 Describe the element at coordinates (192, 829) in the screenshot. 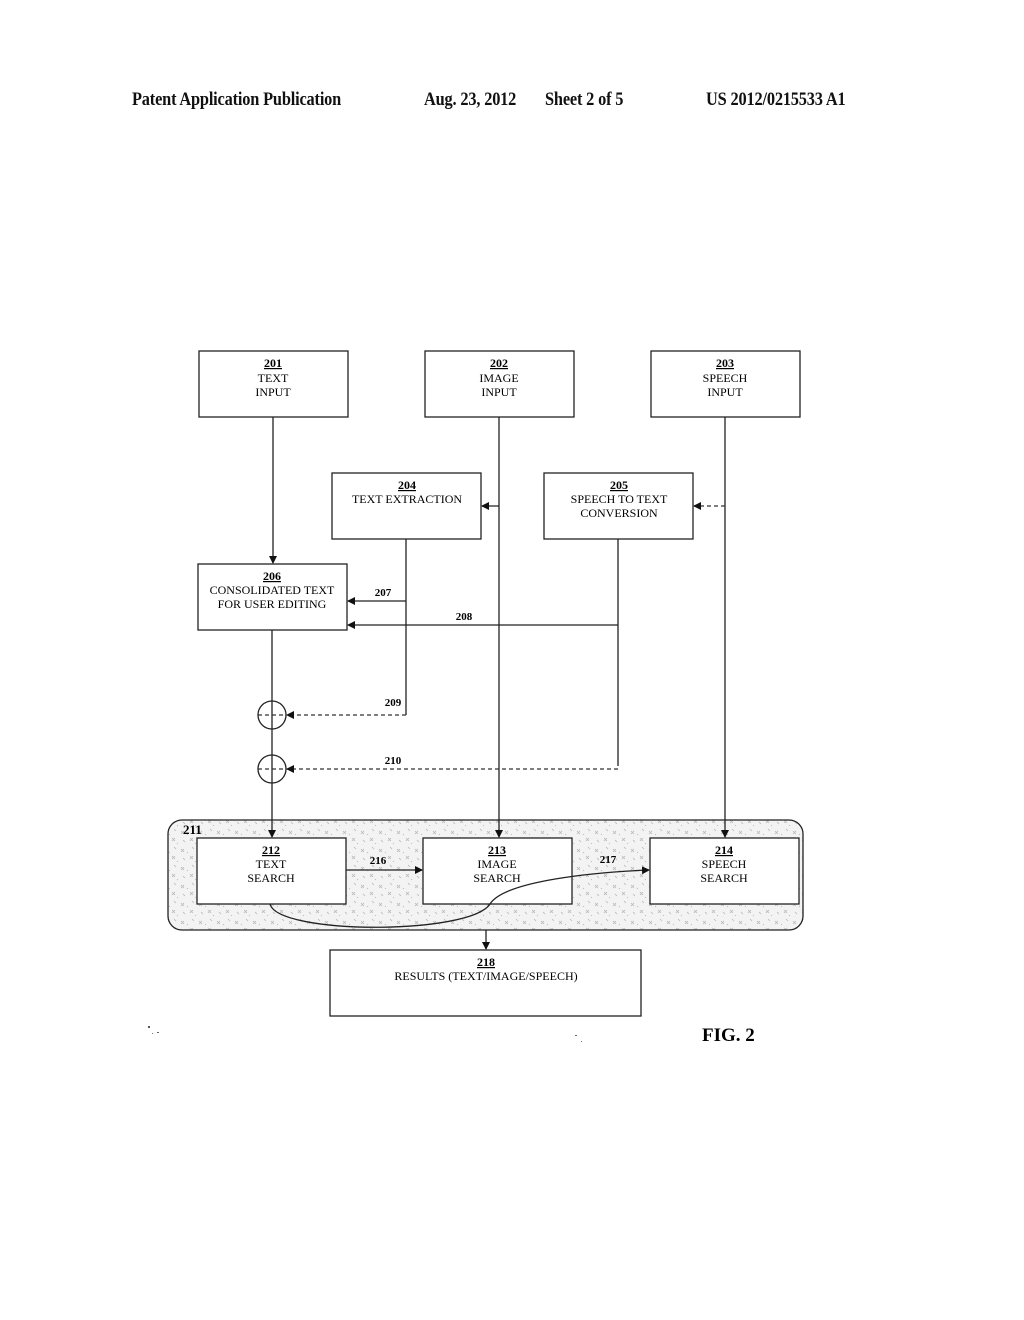

I see `node-211-number: 211` at that location.